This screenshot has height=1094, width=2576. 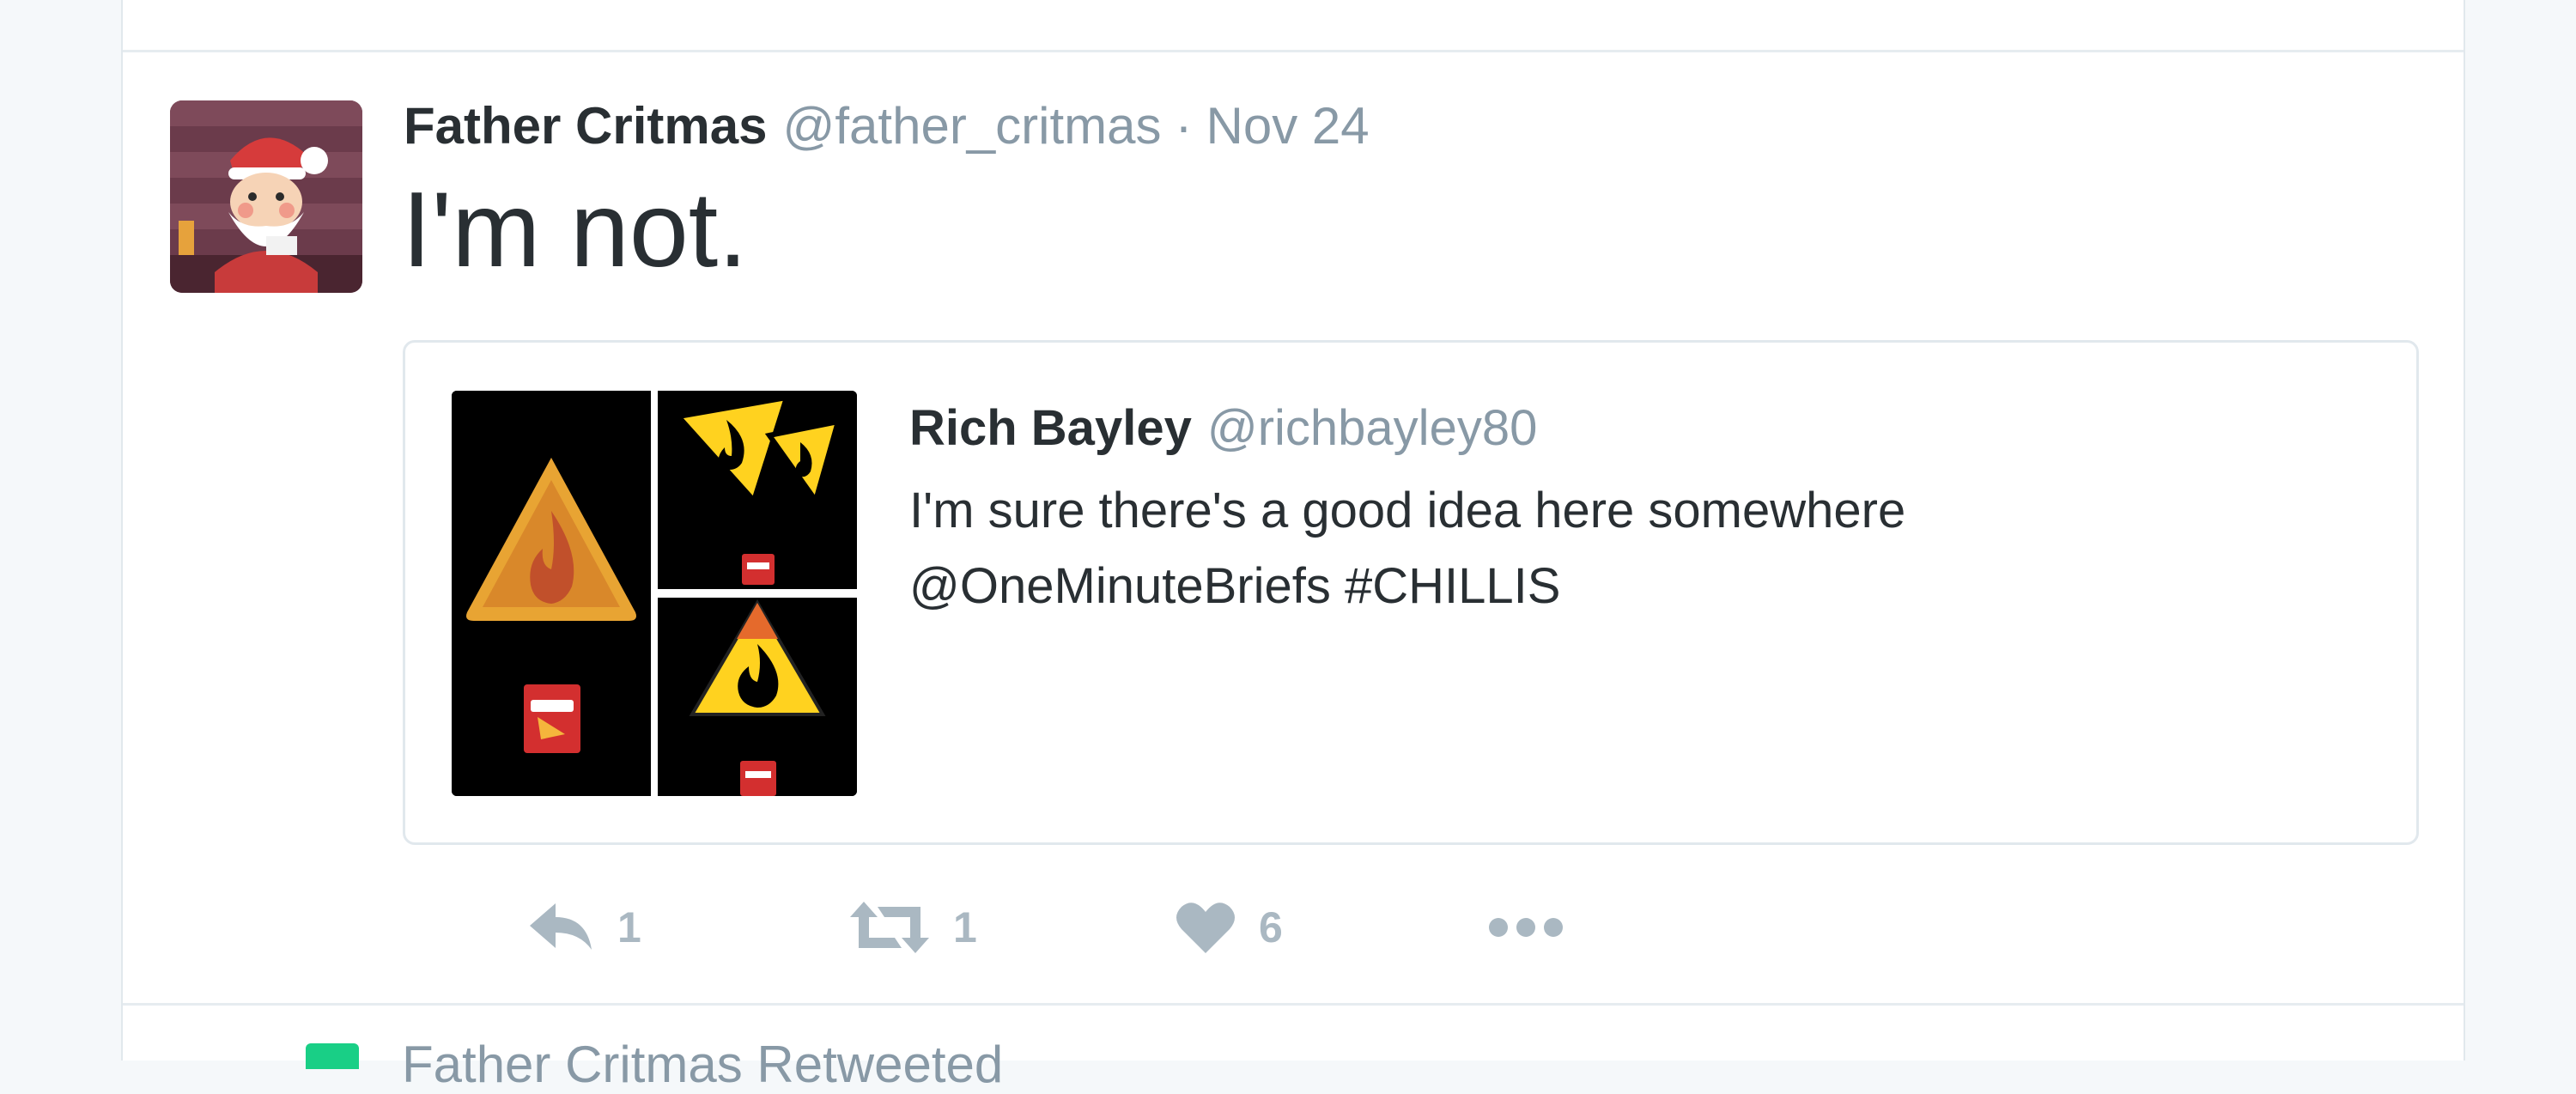 What do you see at coordinates (1288, 125) in the screenshot?
I see `tweet-timestamp: Nov 24` at bounding box center [1288, 125].